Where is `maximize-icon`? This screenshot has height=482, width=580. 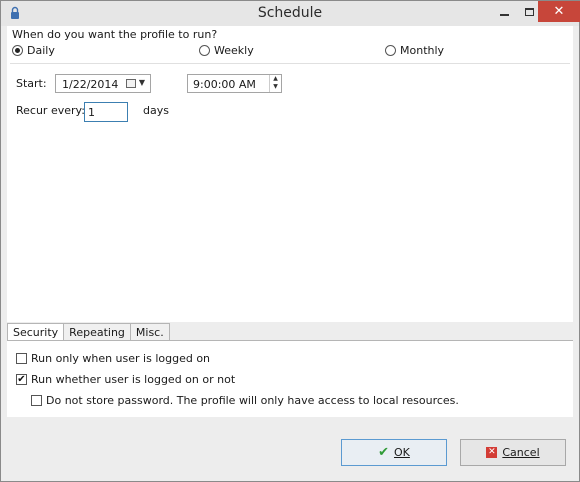 maximize-icon is located at coordinates (529, 11).